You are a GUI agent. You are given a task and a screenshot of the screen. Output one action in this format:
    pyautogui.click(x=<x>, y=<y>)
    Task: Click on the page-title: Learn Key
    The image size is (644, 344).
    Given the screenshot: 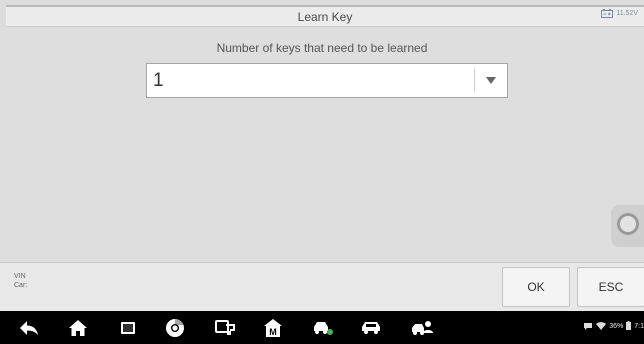 What is the action you would take?
    pyautogui.click(x=325, y=16)
    